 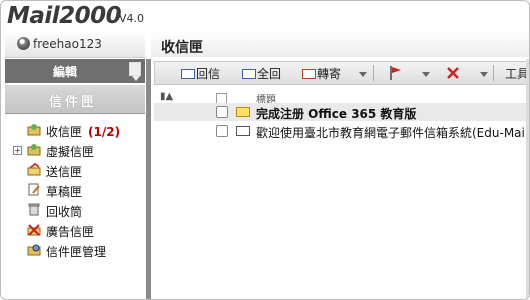 I want to click on edit-menu-icon, so click(x=135, y=69).